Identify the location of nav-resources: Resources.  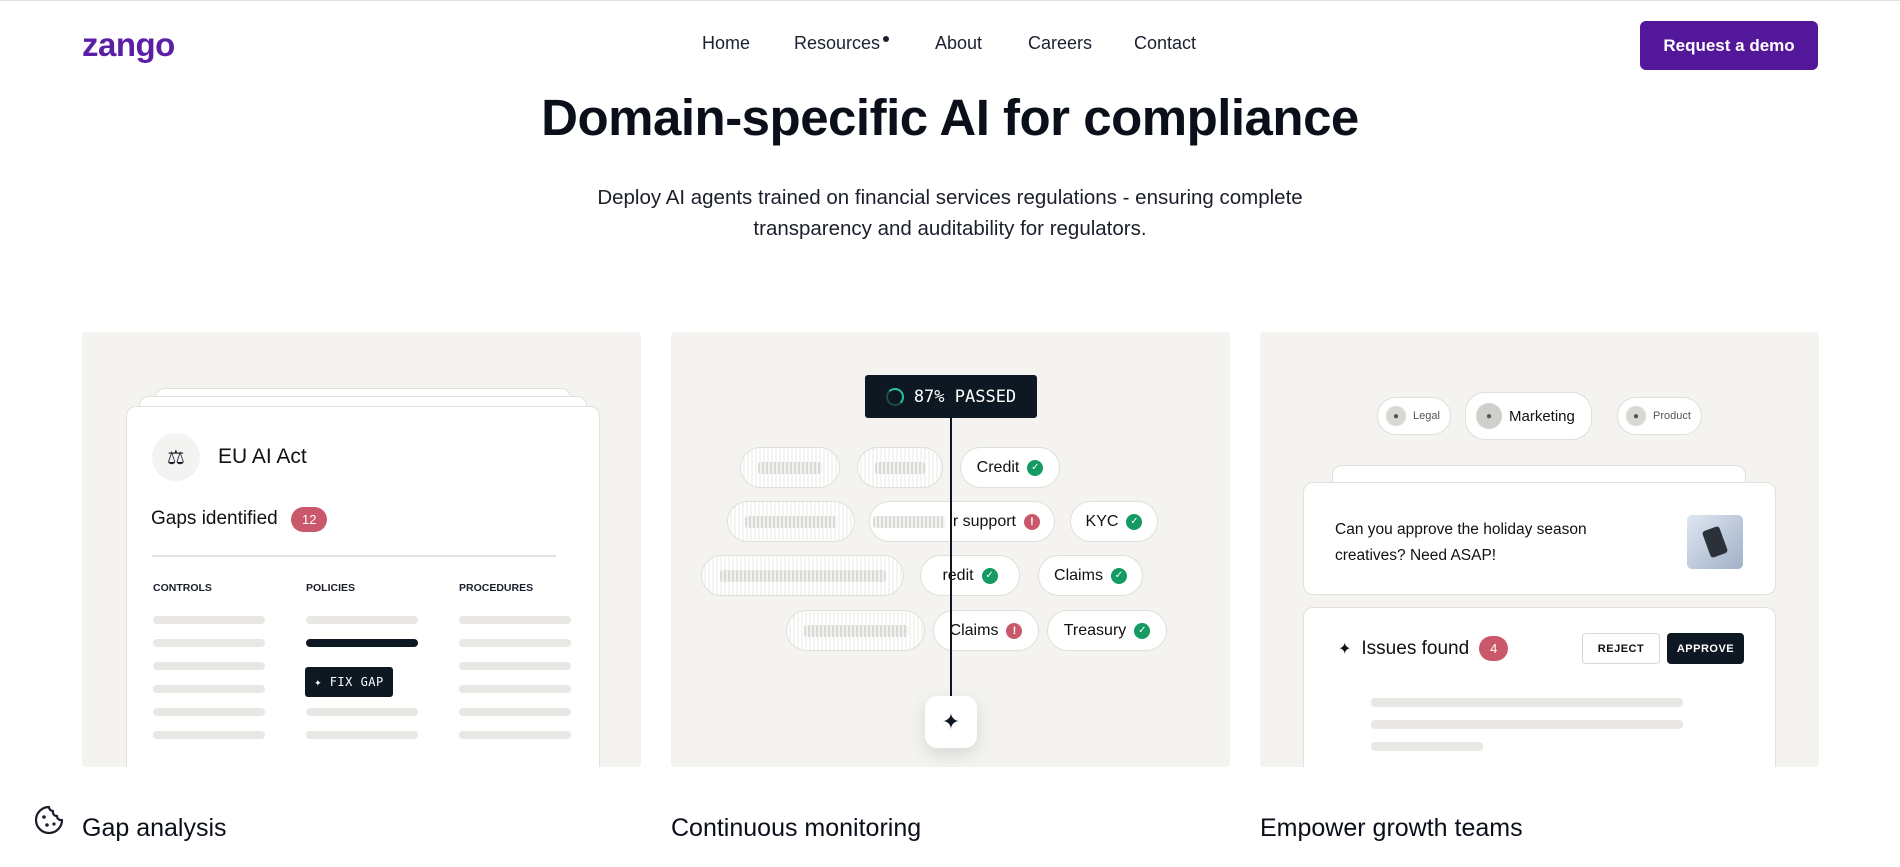
(842, 43).